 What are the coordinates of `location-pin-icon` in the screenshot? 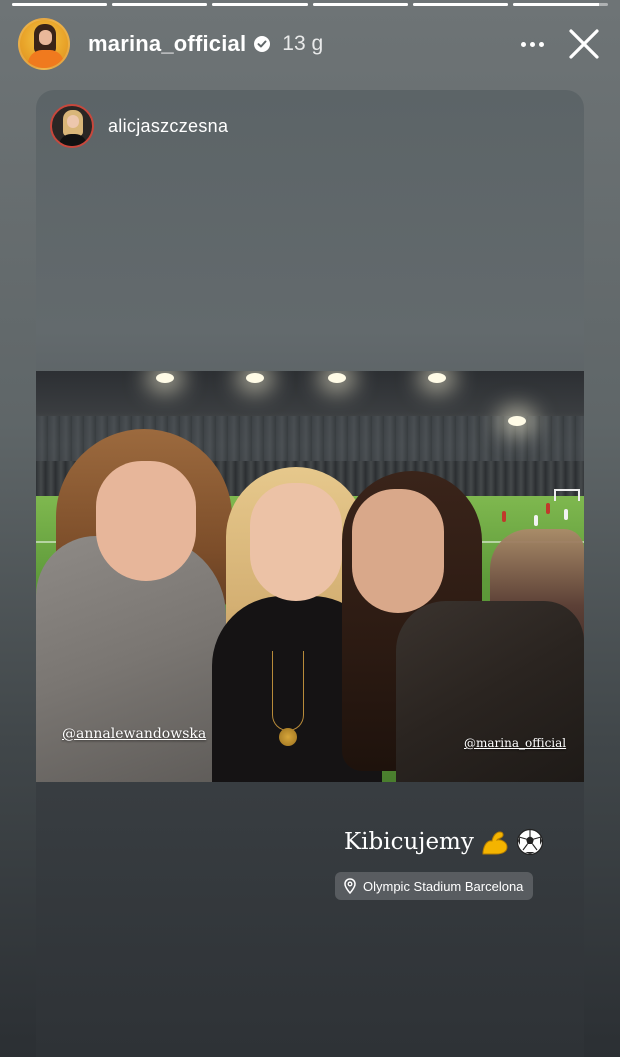 It's located at (350, 886).